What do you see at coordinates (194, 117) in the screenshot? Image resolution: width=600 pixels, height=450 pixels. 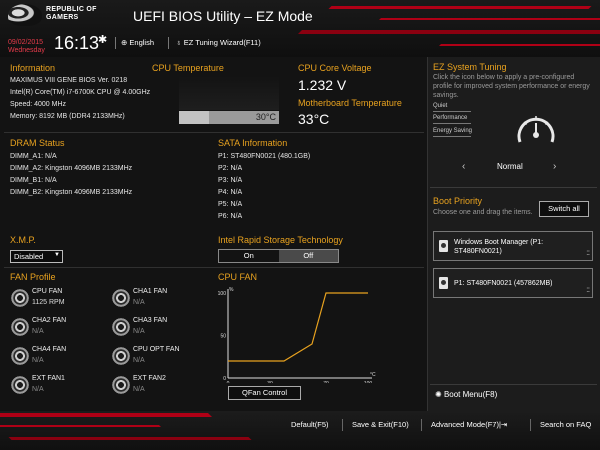 I see `cpu-temperature-fill` at bounding box center [194, 117].